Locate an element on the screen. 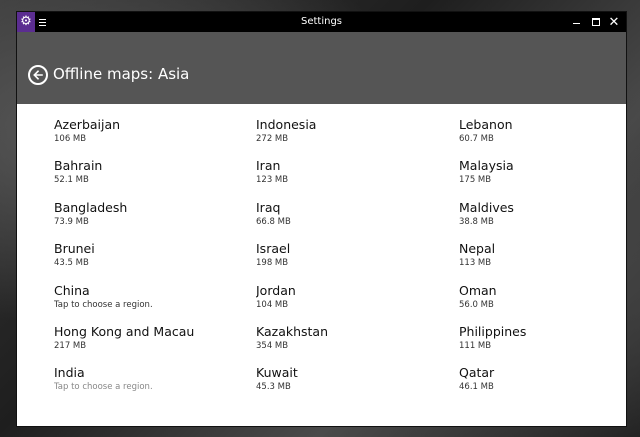  region-item: Philippines 111 MB is located at coordinates (539, 344).